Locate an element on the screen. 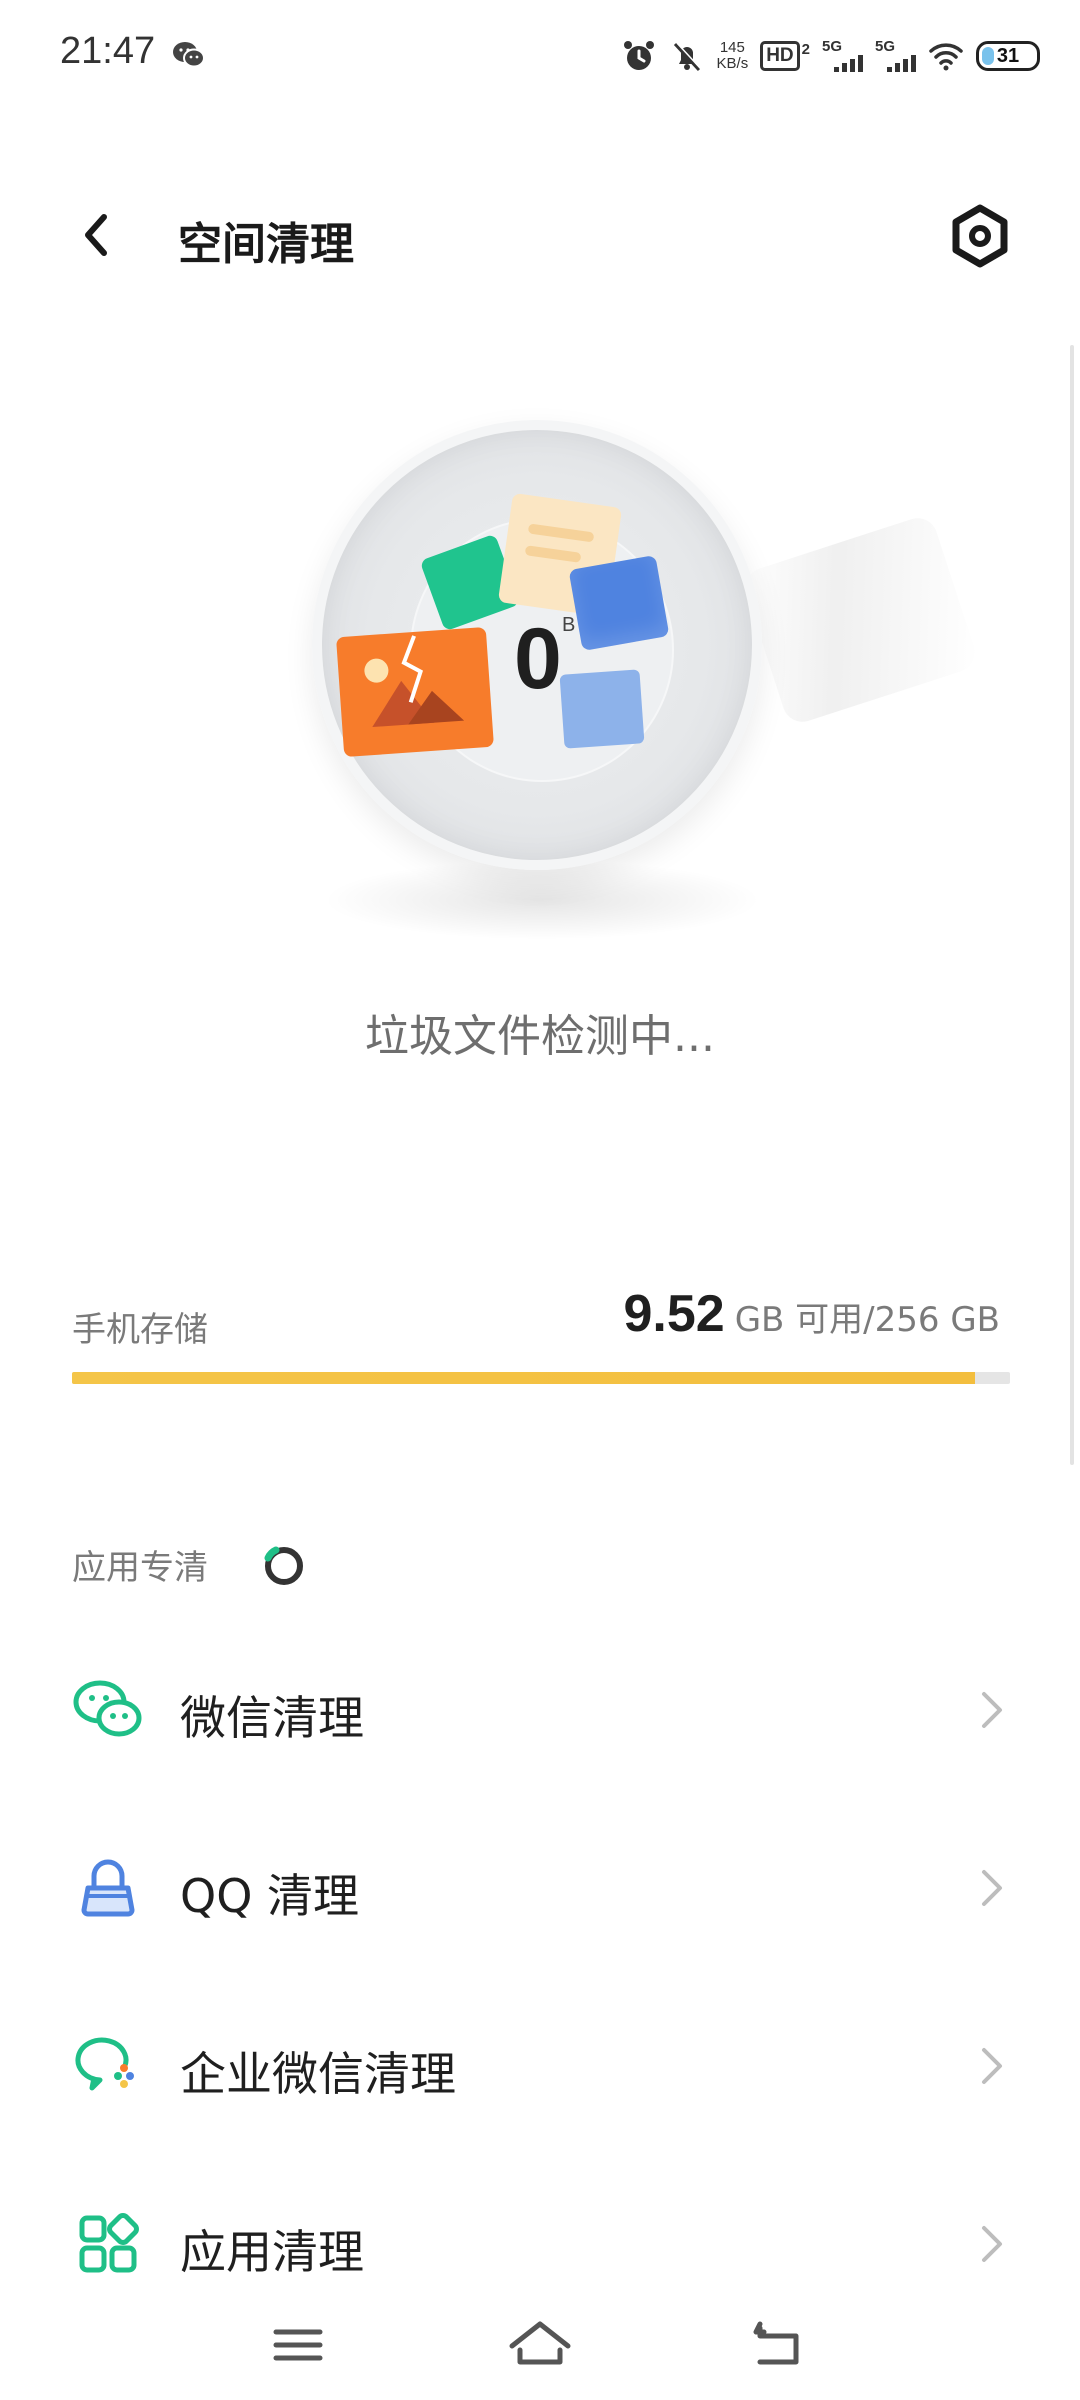 This screenshot has height=2400, width=1080. sim2-signal: 5G is located at coordinates (895, 55).